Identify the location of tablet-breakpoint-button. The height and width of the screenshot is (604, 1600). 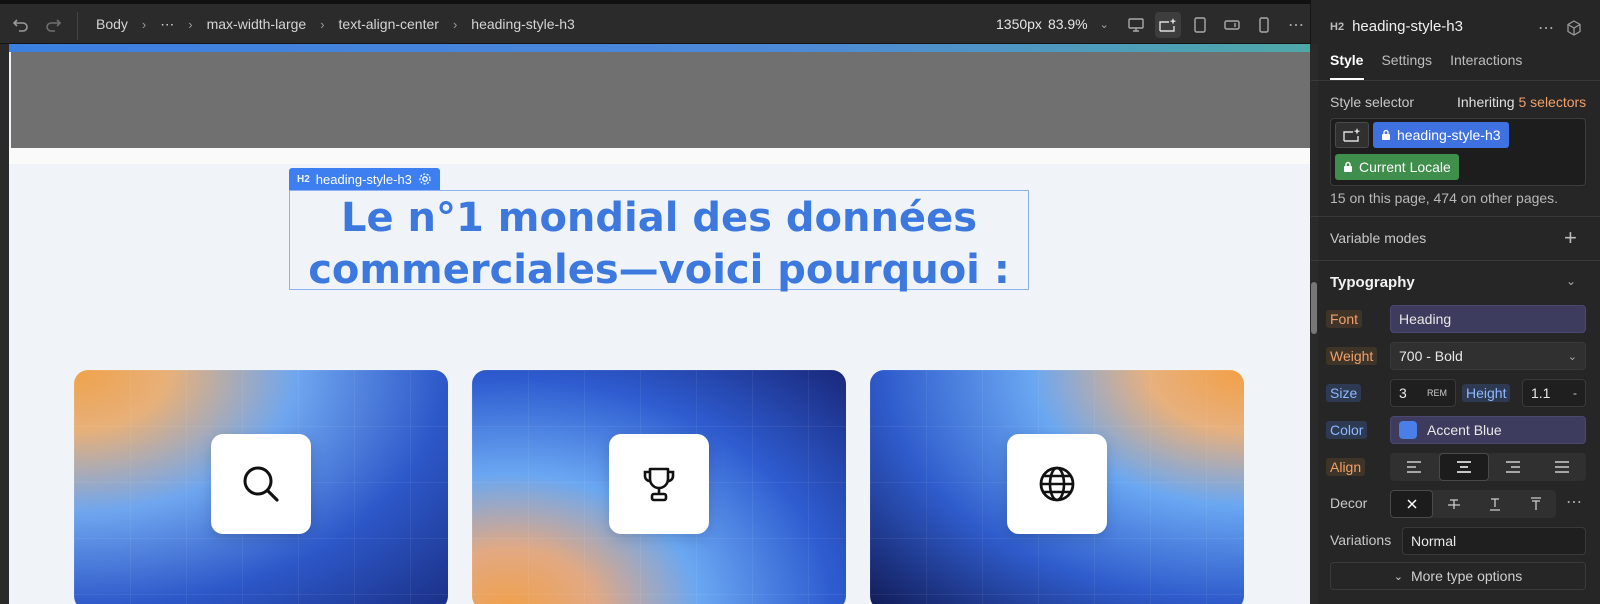
(1200, 25).